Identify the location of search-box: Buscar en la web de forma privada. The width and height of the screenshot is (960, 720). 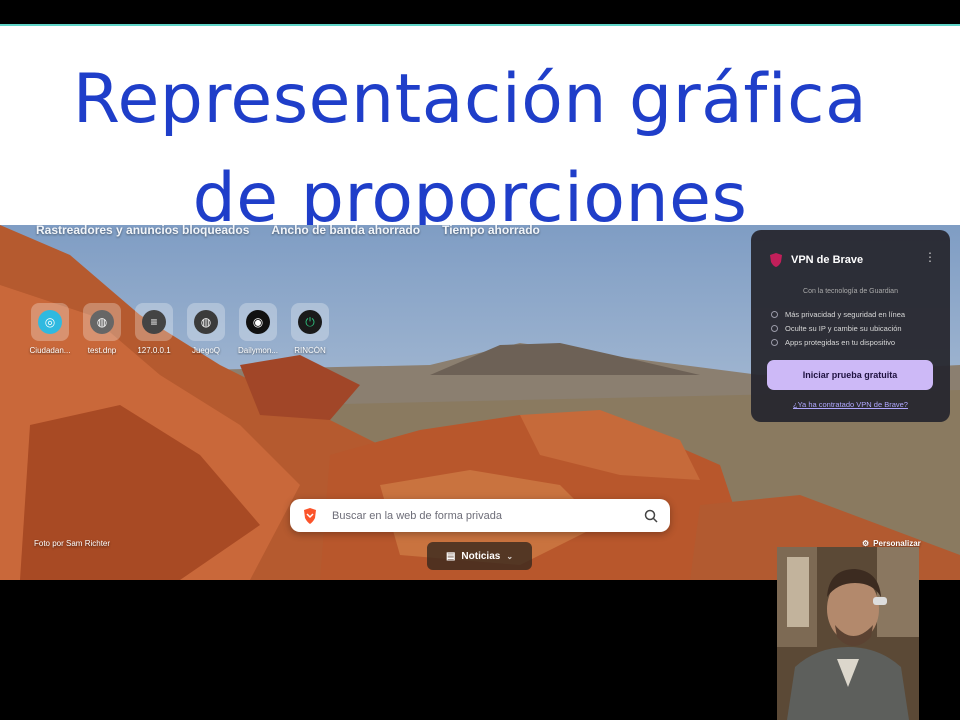
(480, 515).